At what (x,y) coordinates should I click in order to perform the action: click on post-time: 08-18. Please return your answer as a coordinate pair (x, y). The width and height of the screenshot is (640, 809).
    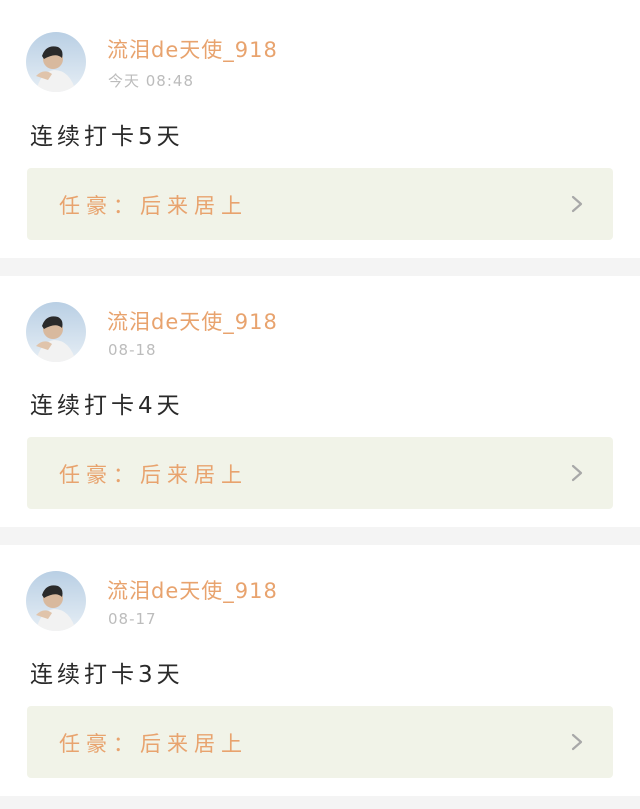
    Looking at the image, I should click on (132, 350).